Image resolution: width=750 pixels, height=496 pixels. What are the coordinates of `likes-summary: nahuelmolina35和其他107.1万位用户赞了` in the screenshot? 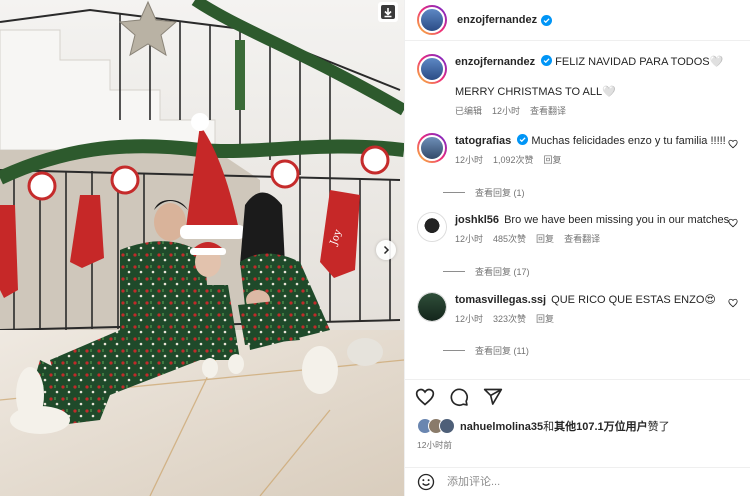 It's located at (579, 426).